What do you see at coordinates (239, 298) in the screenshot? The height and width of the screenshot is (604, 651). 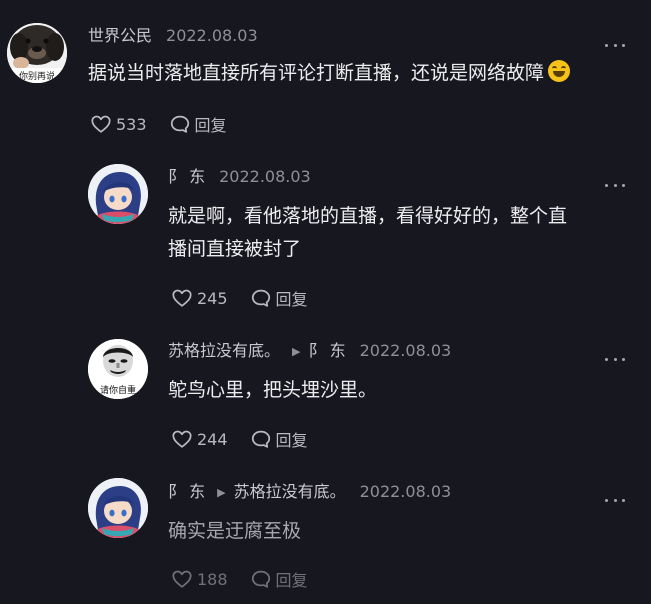 I see `comment-actions: 245 回复` at bounding box center [239, 298].